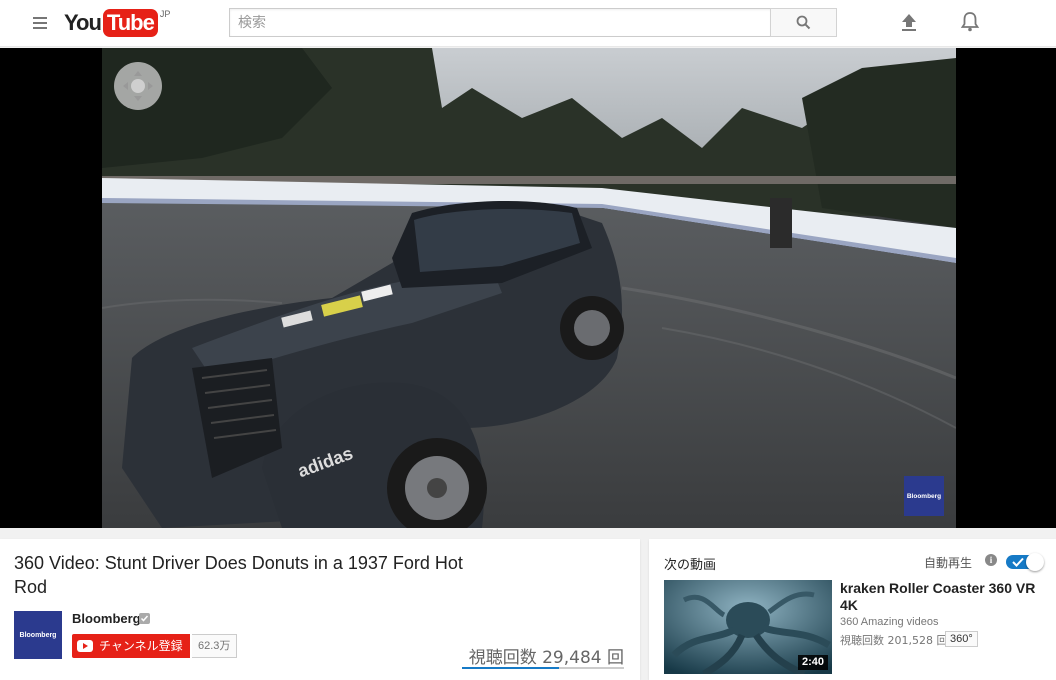 The height and width of the screenshot is (680, 1056). Describe the element at coordinates (991, 560) in the screenshot. I see `info-icon: i` at that location.